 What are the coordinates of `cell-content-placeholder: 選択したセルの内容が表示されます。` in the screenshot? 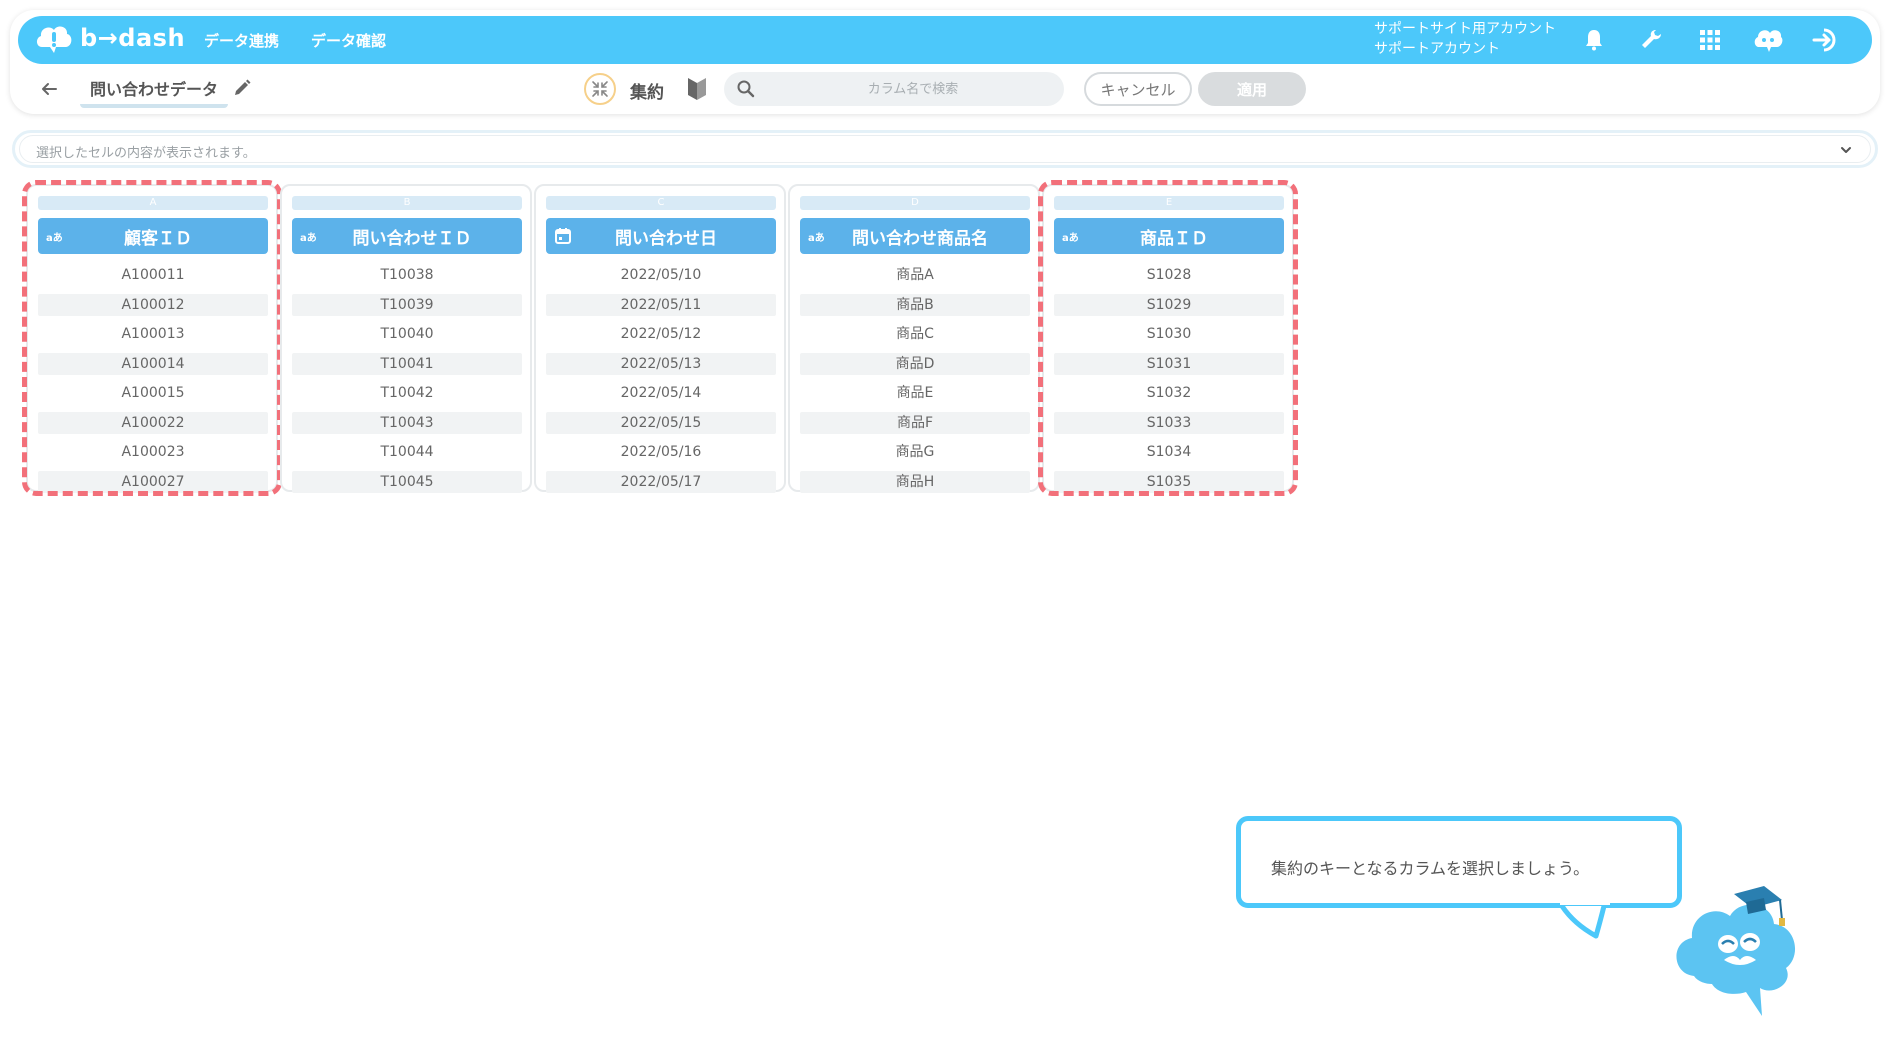 It's located at (146, 153).